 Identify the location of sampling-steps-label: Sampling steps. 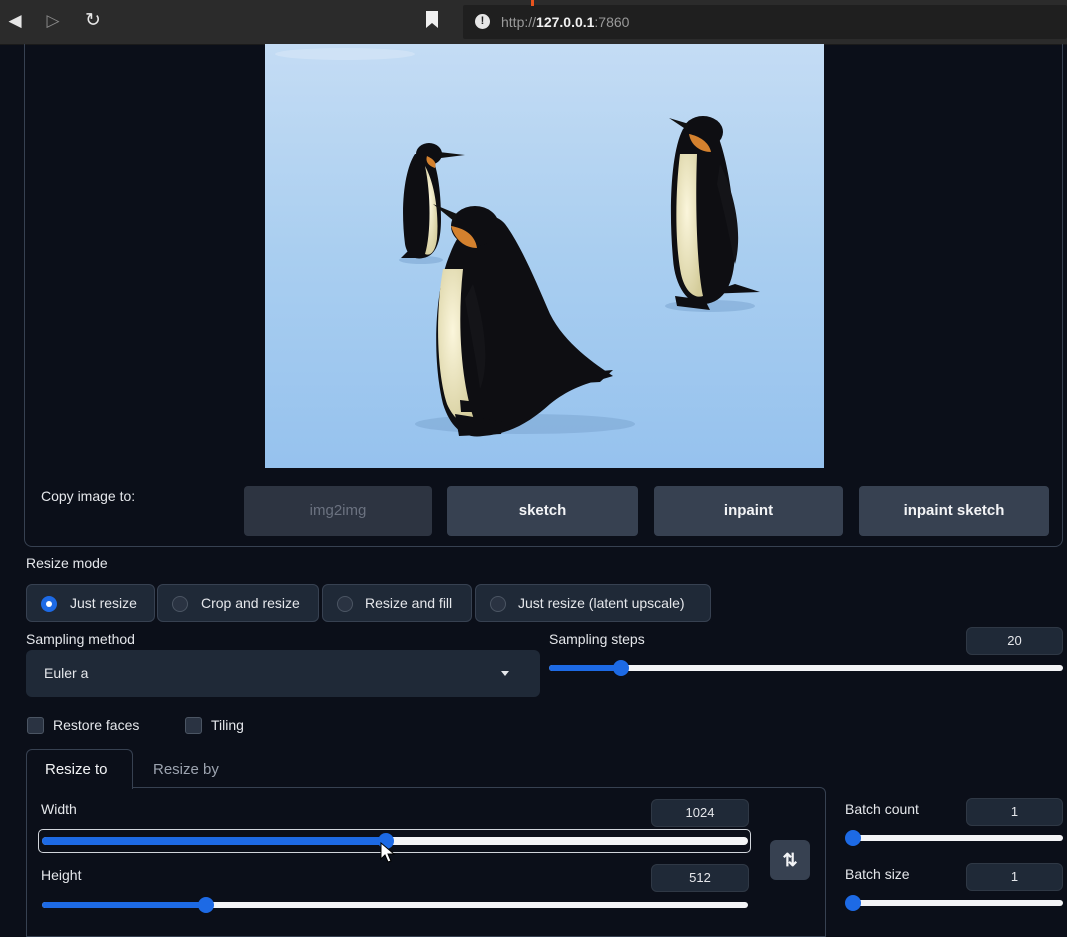
(597, 639).